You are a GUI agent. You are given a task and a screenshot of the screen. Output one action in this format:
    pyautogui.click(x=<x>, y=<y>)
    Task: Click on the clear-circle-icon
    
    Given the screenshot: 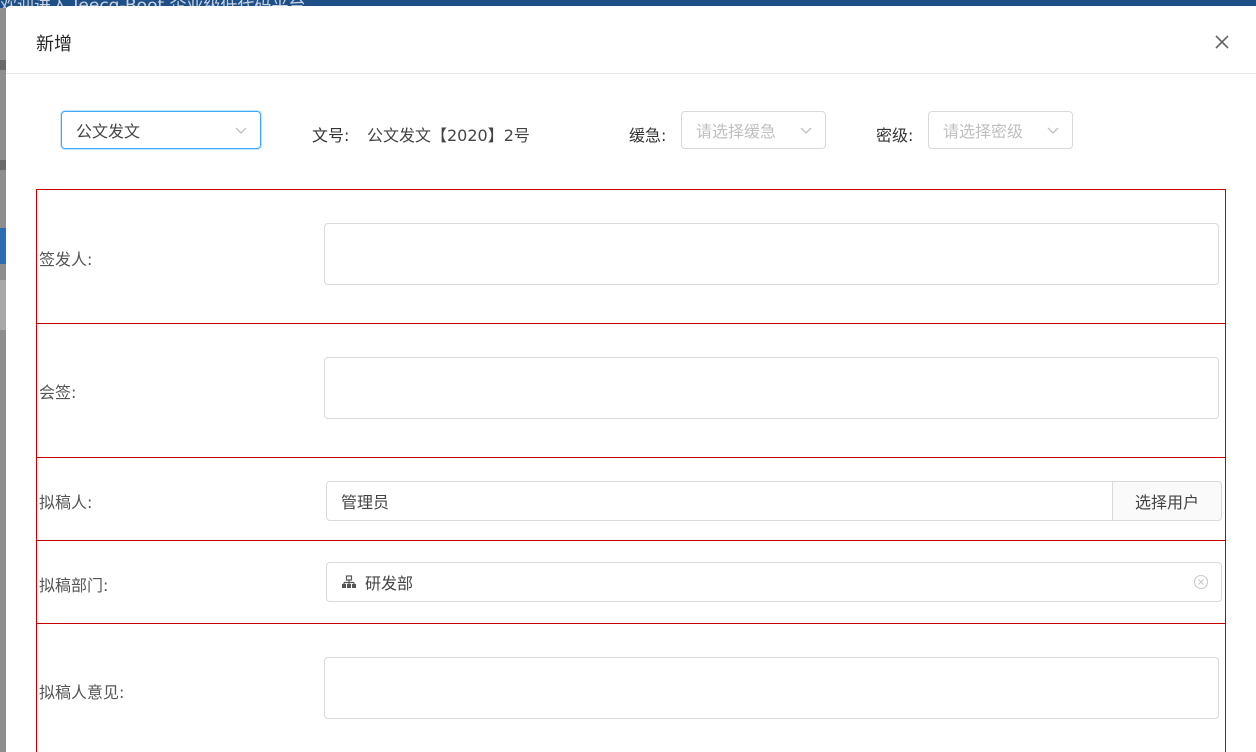 What is the action you would take?
    pyautogui.click(x=1201, y=582)
    